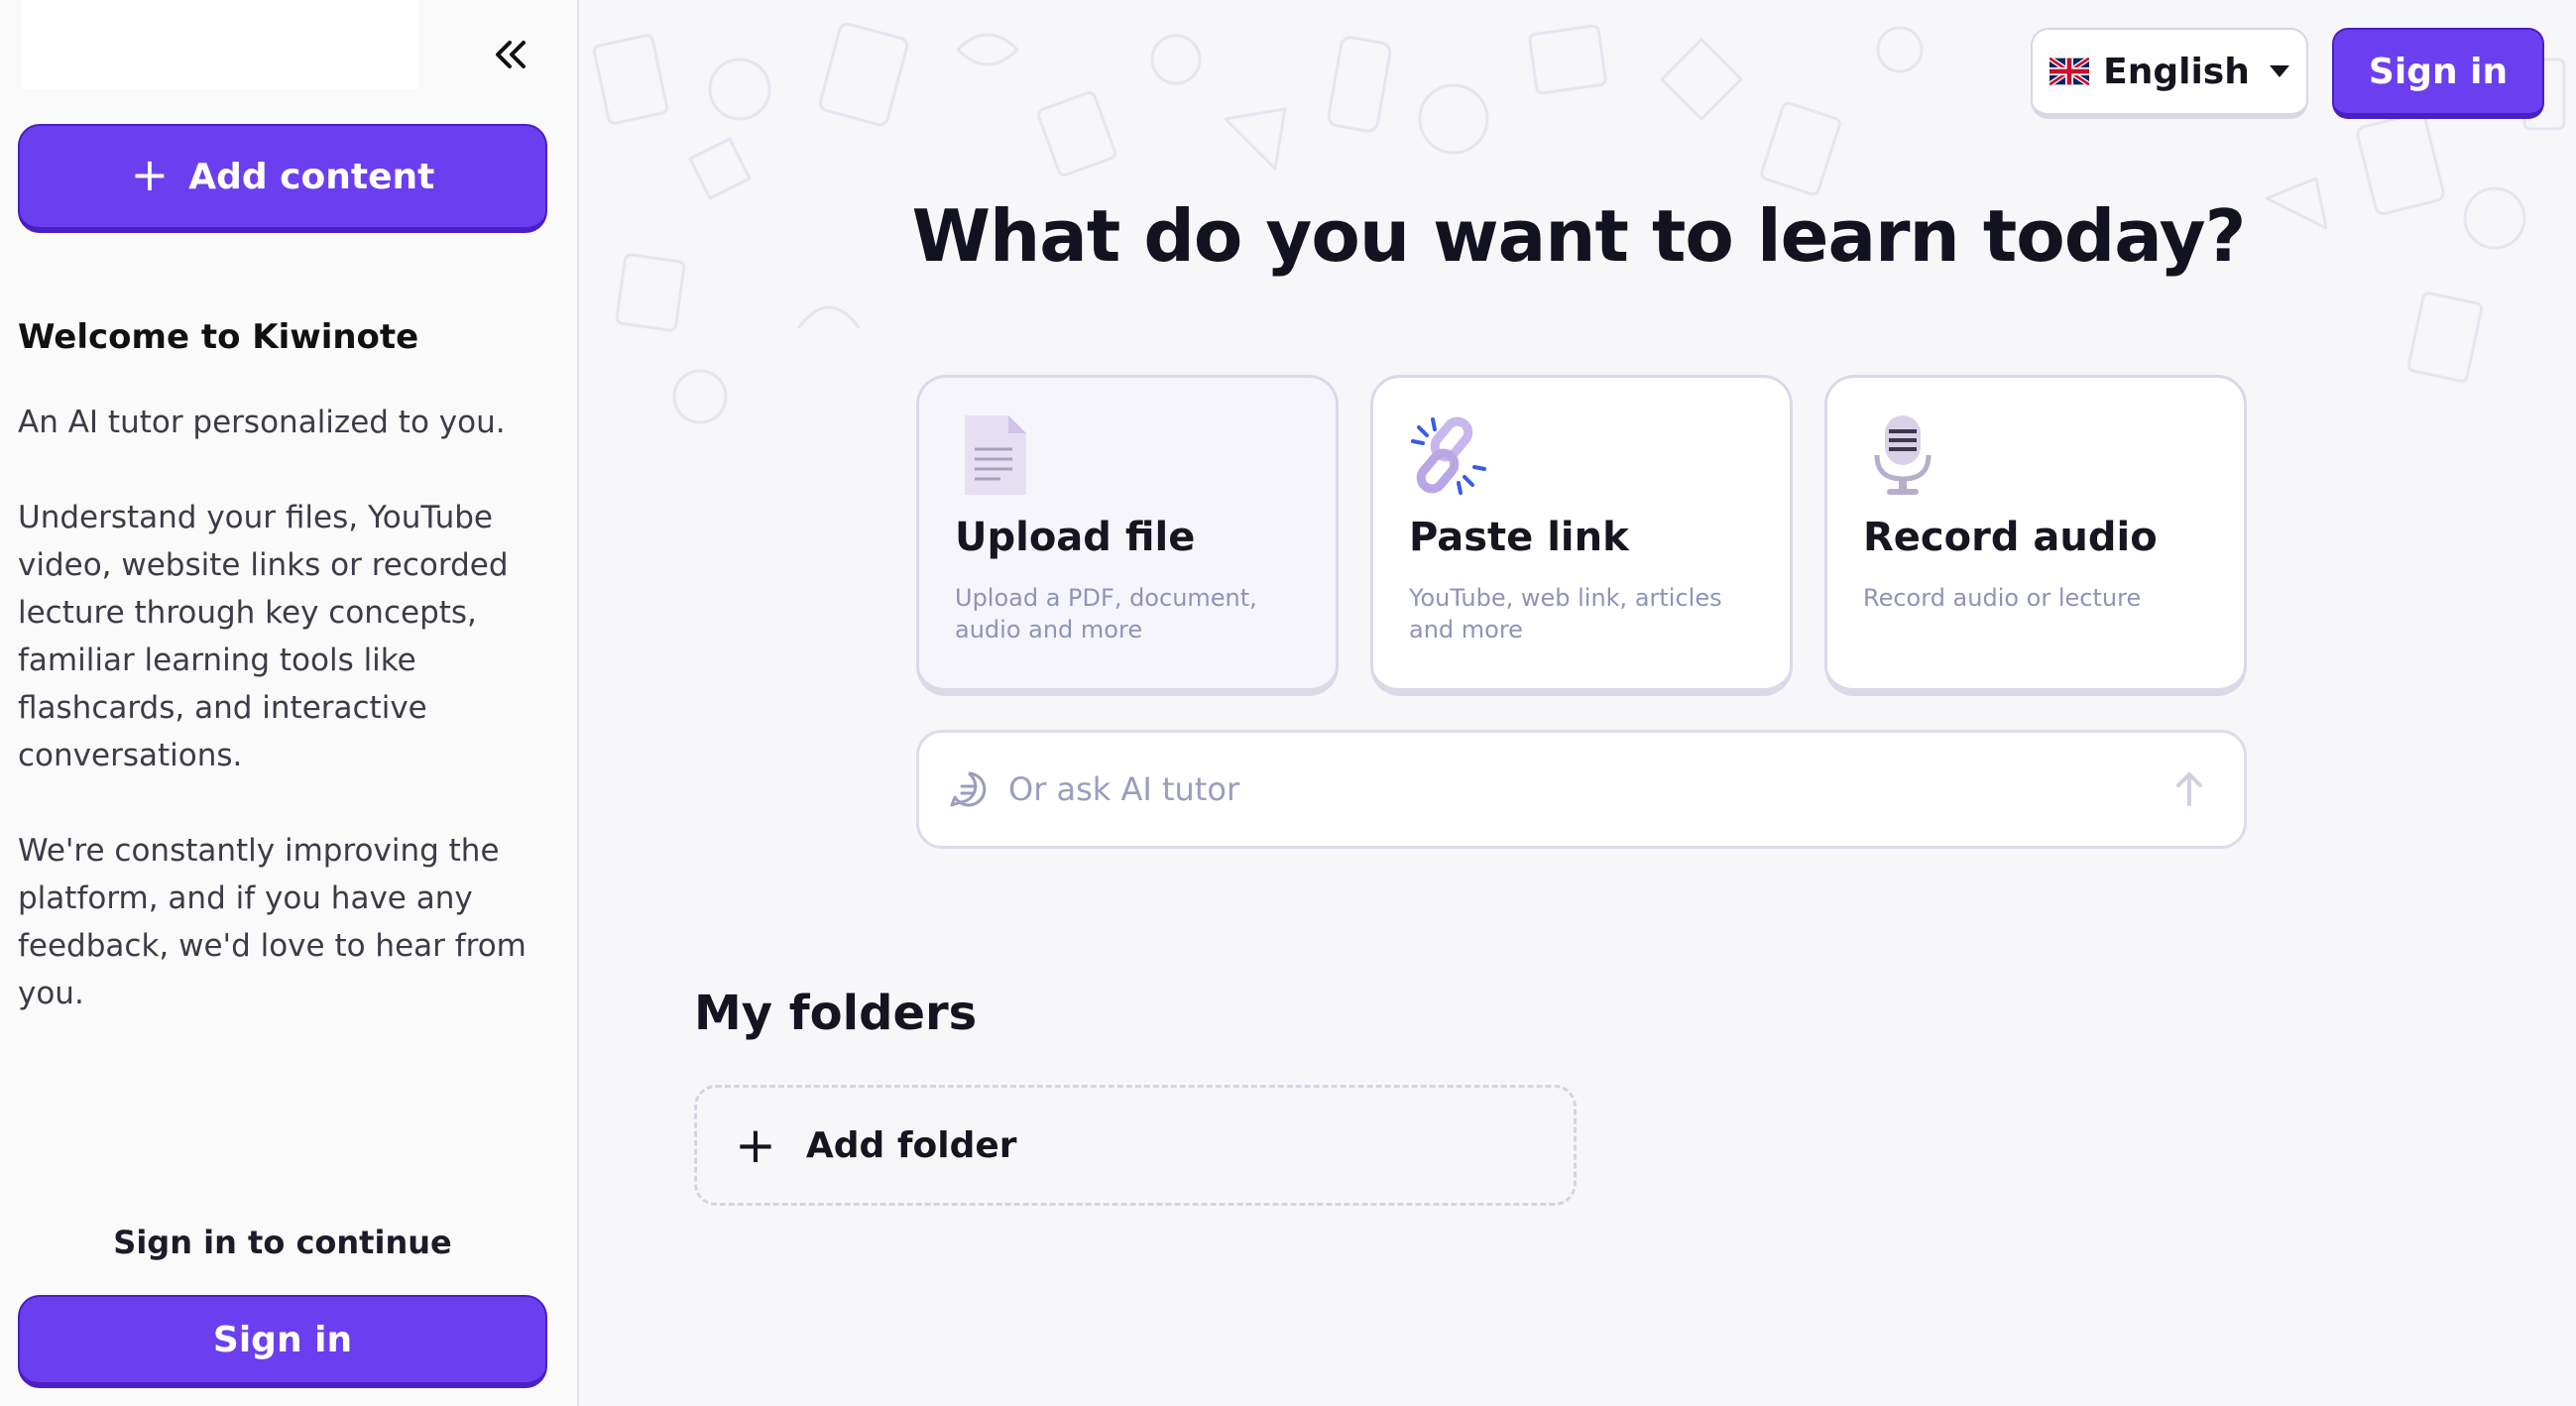  What do you see at coordinates (969, 789) in the screenshot?
I see `chat-icon` at bounding box center [969, 789].